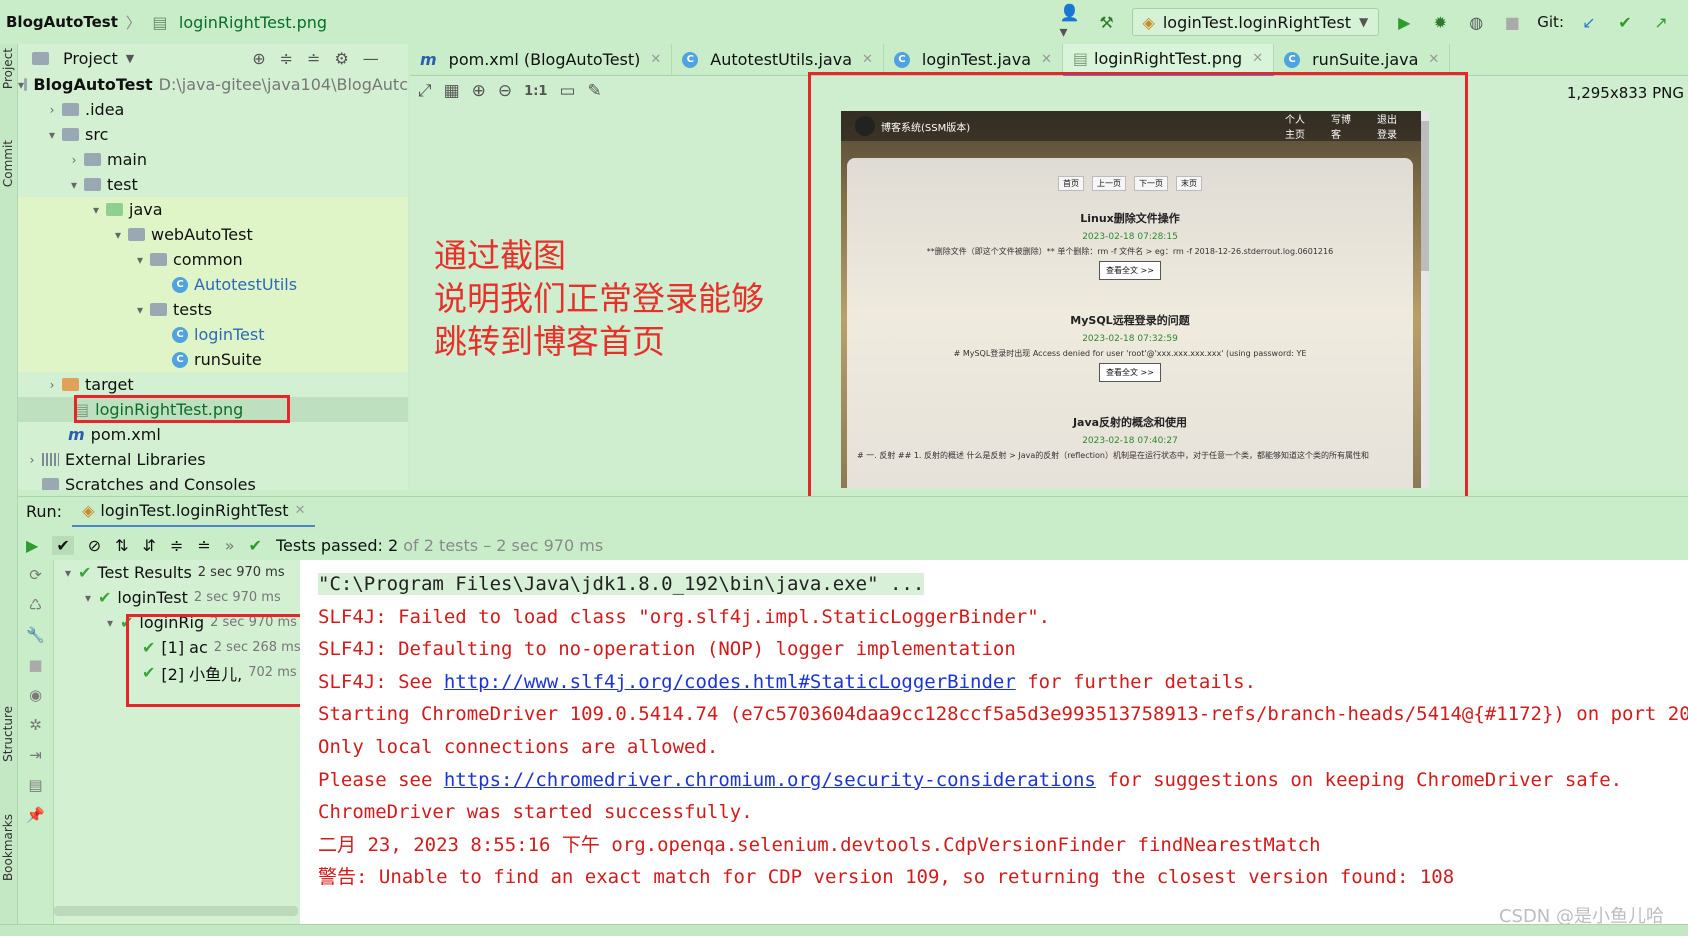 The height and width of the screenshot is (936, 1688). Describe the element at coordinates (213, 359) in the screenshot. I see `tree-item-runsuite: CrunSuite` at that location.